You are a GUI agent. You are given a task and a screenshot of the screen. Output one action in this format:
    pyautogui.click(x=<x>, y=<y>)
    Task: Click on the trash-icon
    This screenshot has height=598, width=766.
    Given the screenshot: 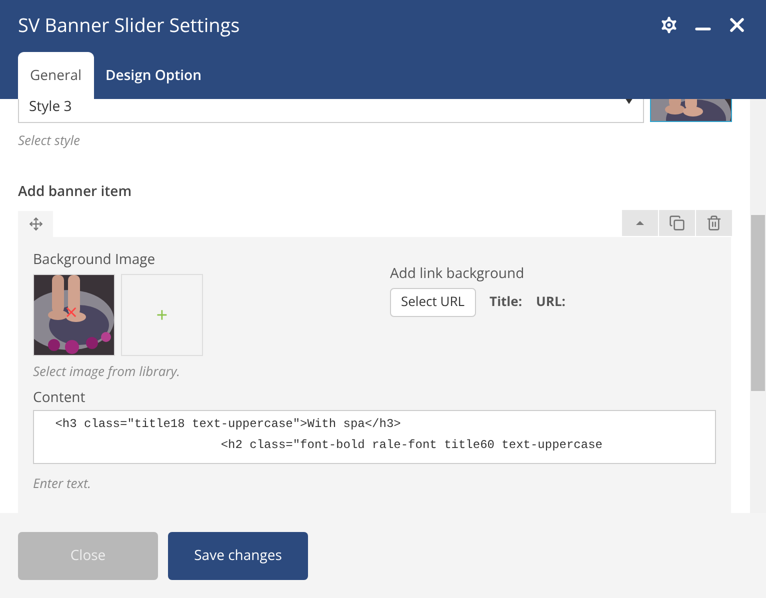 What is the action you would take?
    pyautogui.click(x=714, y=222)
    